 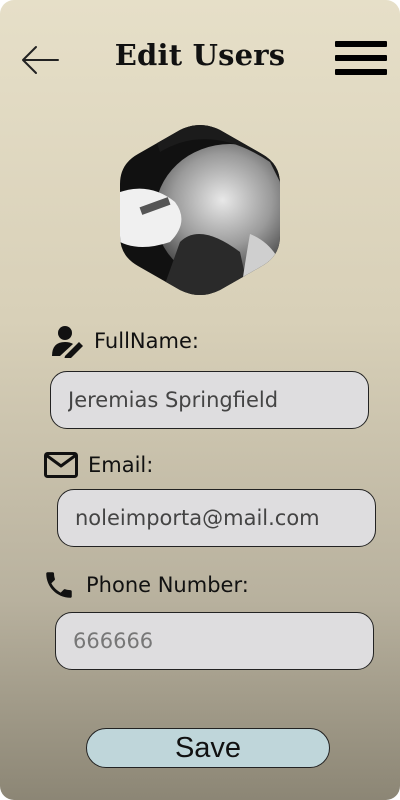 I want to click on avatar, so click(x=200, y=210).